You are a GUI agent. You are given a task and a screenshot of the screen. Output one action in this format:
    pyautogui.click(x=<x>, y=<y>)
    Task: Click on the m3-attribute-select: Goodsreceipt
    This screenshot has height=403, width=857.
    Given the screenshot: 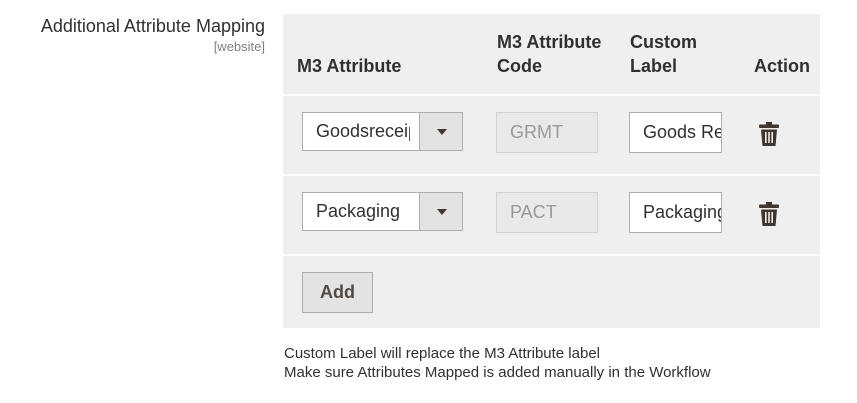 What is the action you would take?
    pyautogui.click(x=382, y=131)
    